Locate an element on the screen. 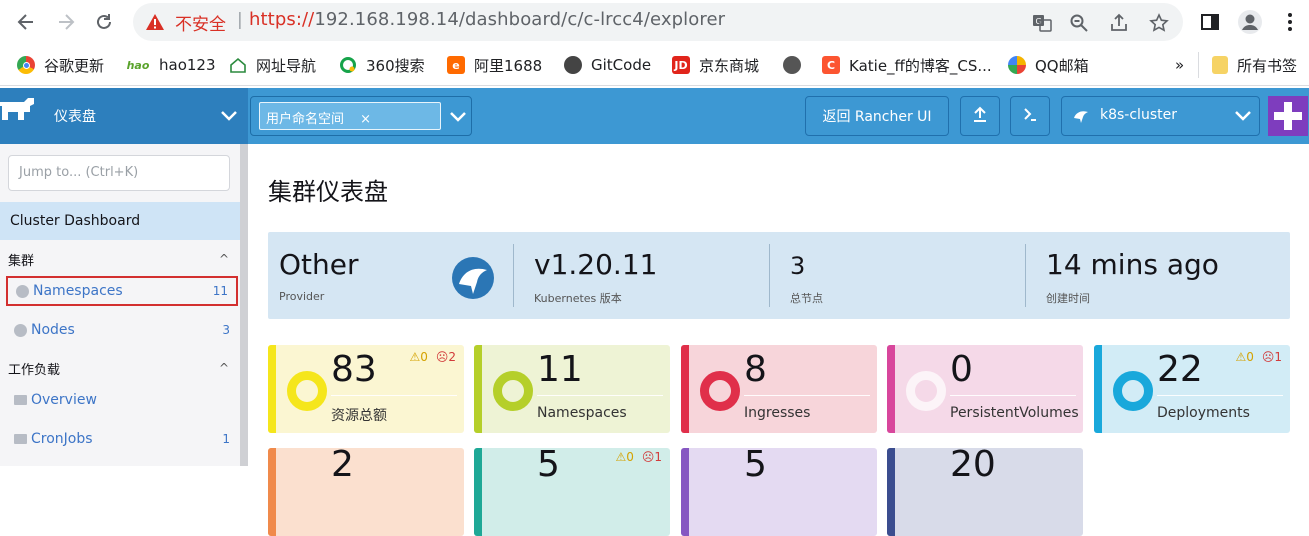  star-icon is located at coordinates (1159, 23).